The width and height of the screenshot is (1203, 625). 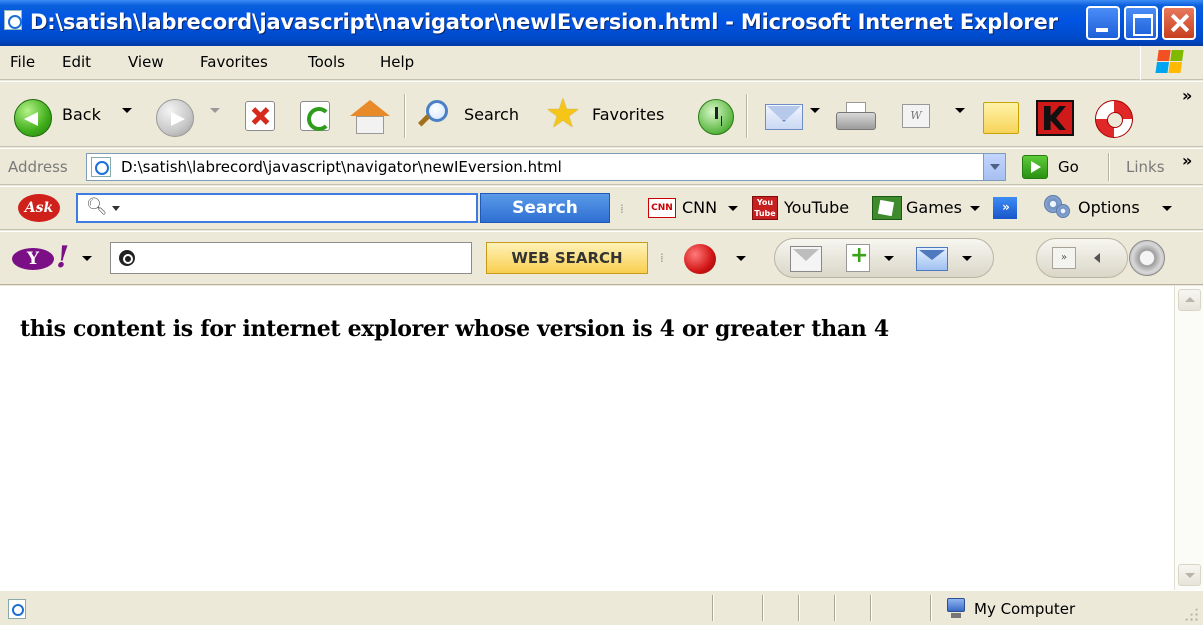 What do you see at coordinates (956, 609) in the screenshot?
I see `my-computer-icon` at bounding box center [956, 609].